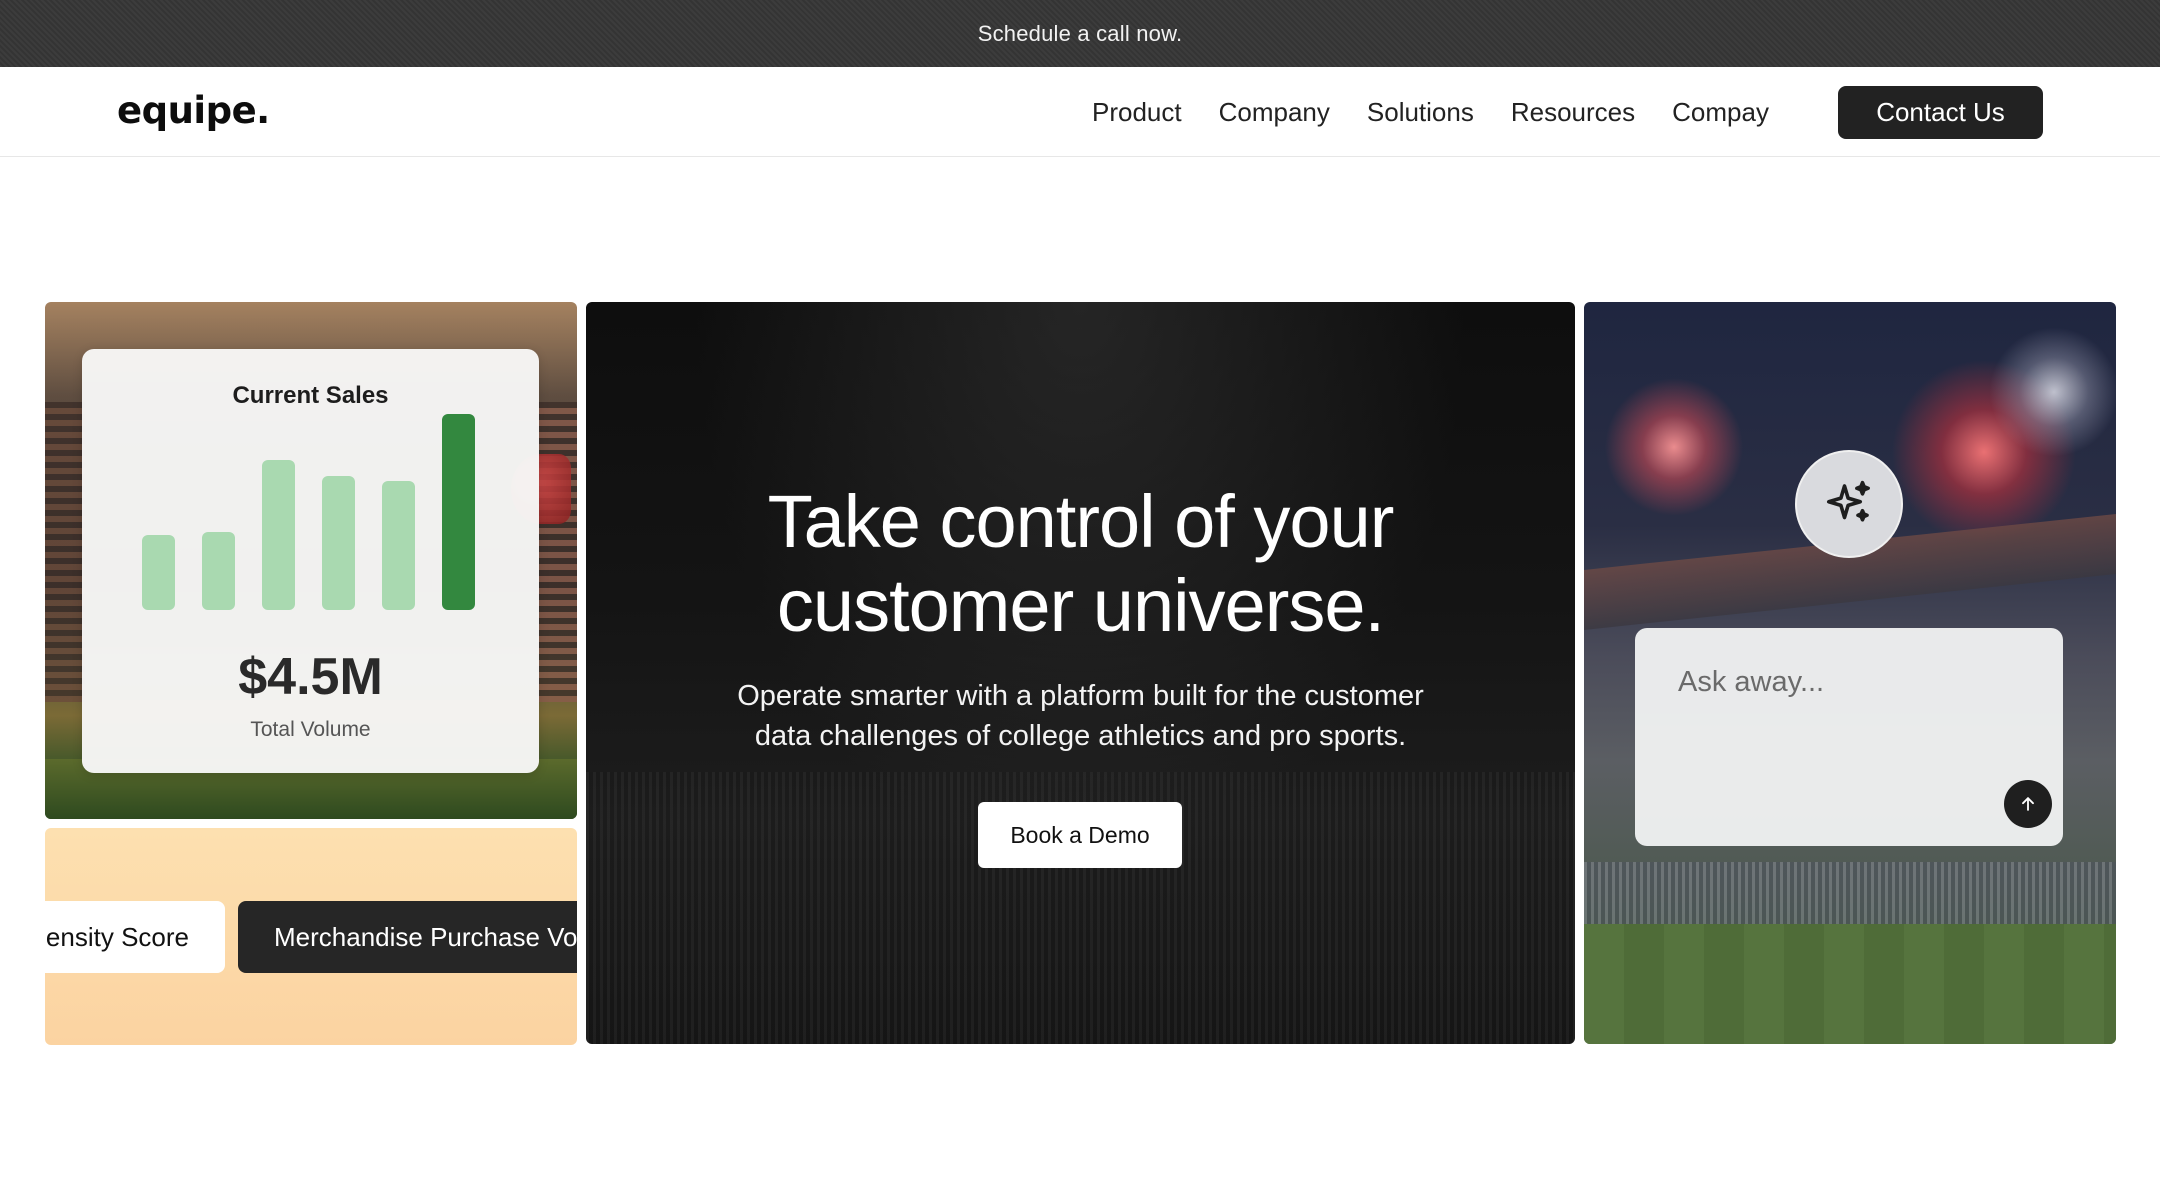  I want to click on announcement-bar: Schedule a call now., so click(1080, 33).